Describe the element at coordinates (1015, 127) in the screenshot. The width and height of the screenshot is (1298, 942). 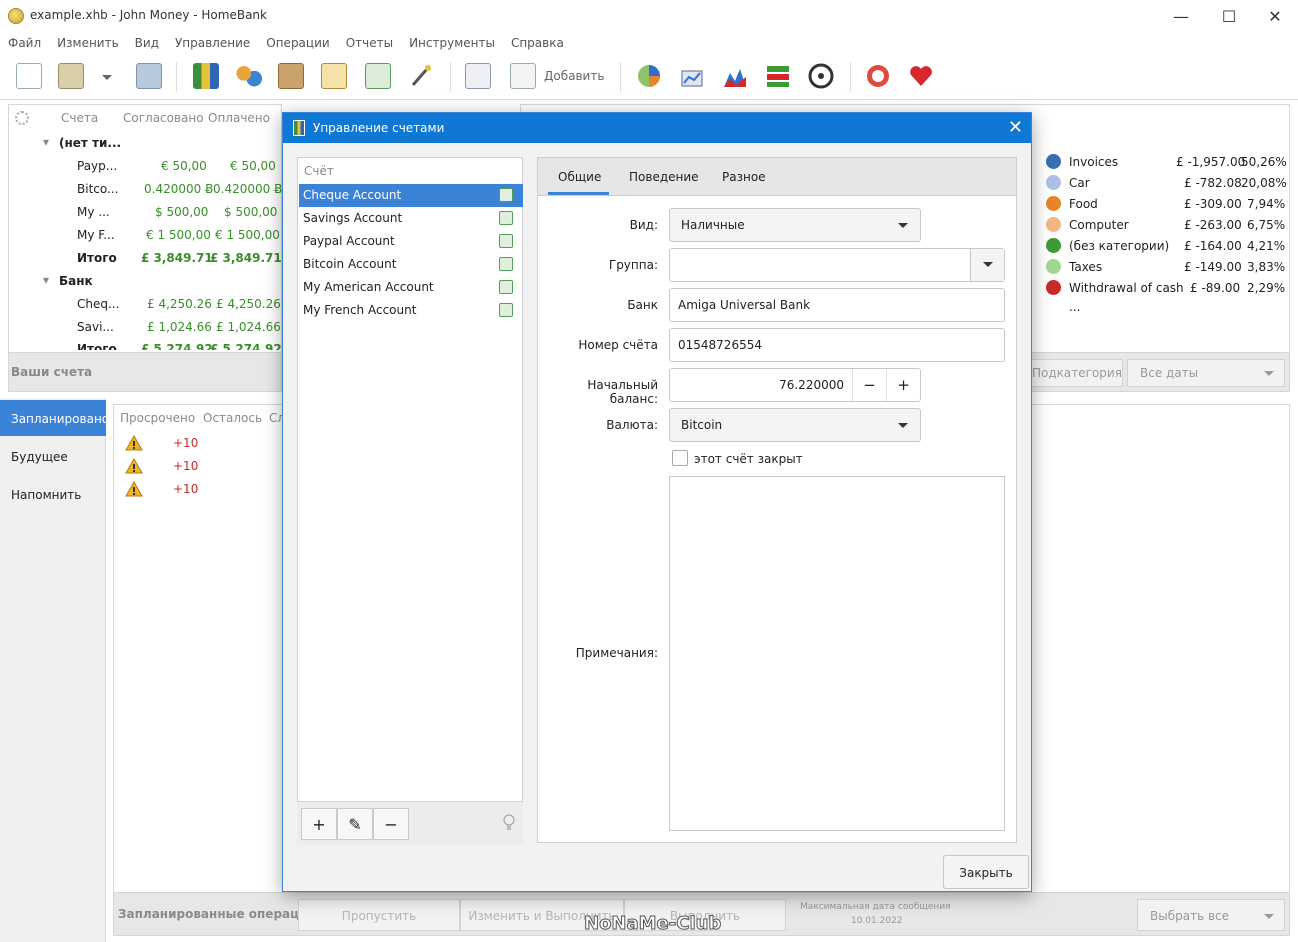
I see `dialog-close-icon: ✕` at that location.